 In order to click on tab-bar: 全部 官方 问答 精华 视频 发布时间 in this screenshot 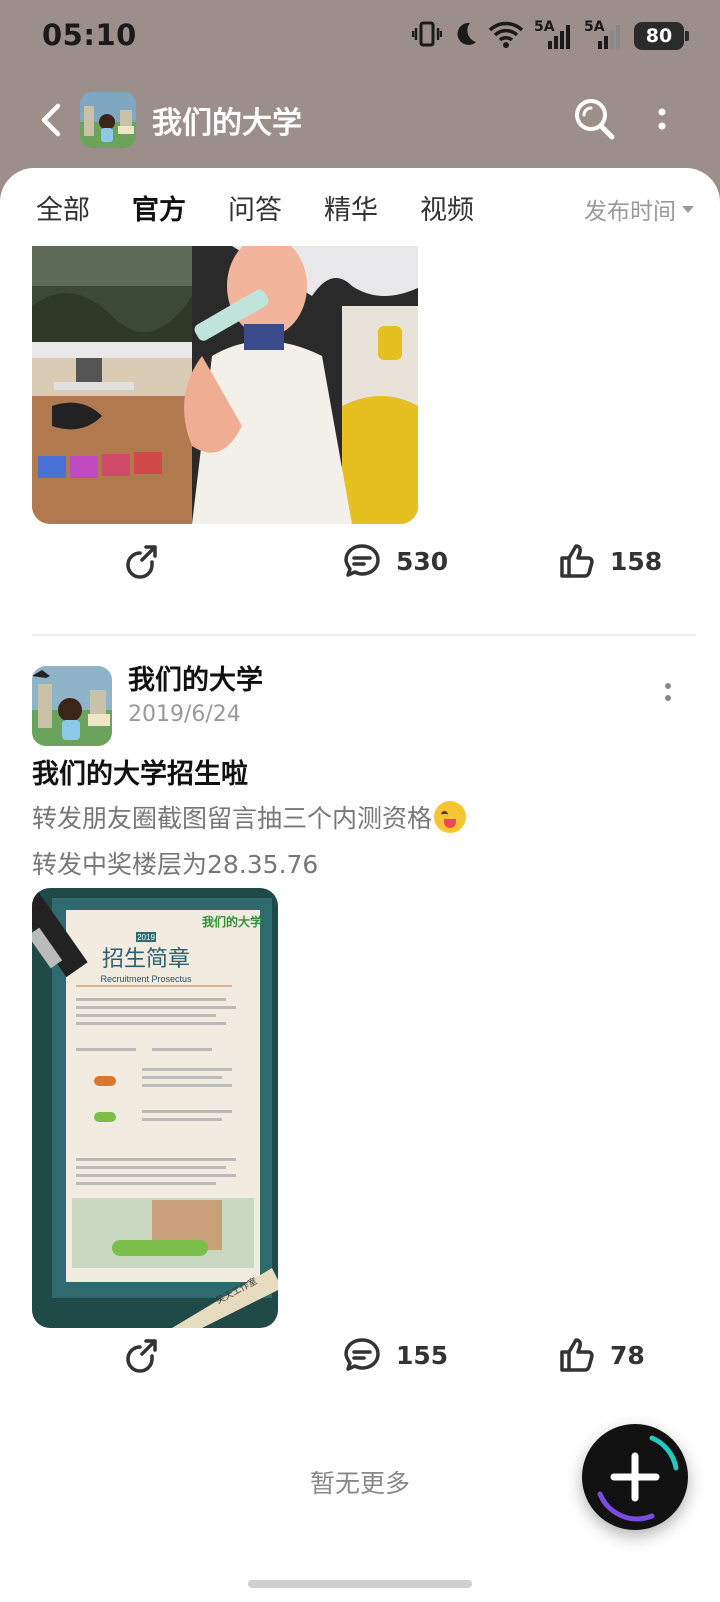, I will do `click(360, 206)`.